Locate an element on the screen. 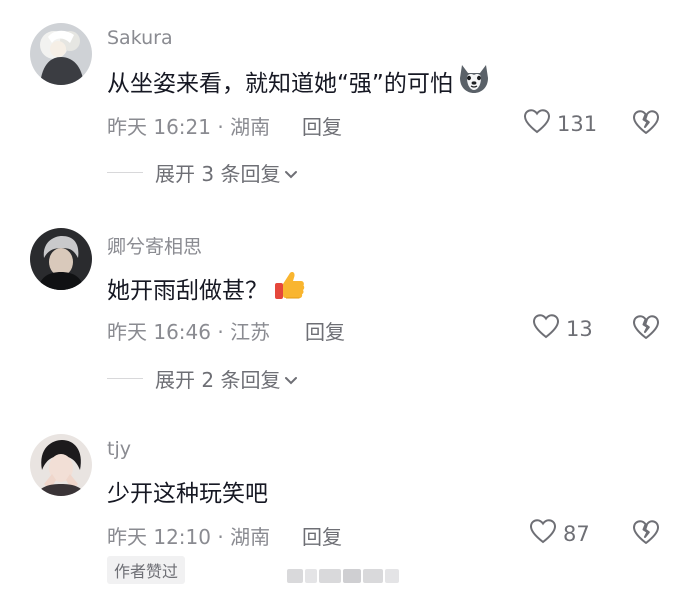  comment-meta: 昨天 16:46 · 江苏 is located at coordinates (188, 330).